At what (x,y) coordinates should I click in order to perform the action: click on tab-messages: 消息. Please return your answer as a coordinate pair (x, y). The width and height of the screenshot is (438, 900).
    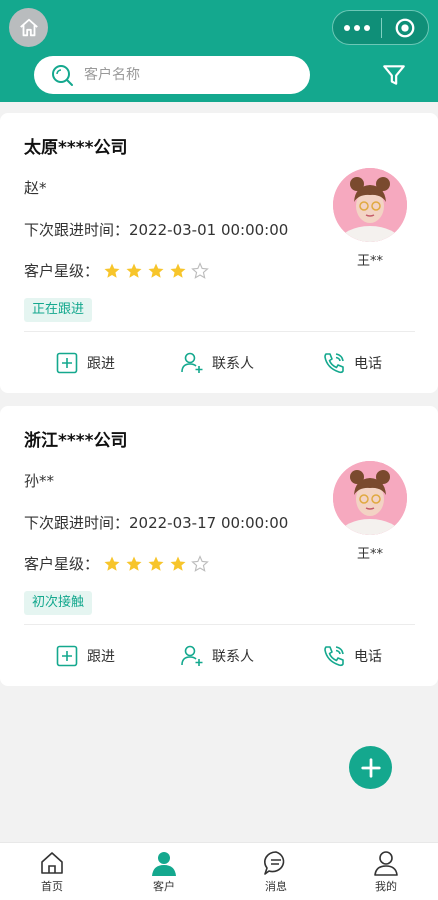
    Looking at the image, I should click on (276, 871).